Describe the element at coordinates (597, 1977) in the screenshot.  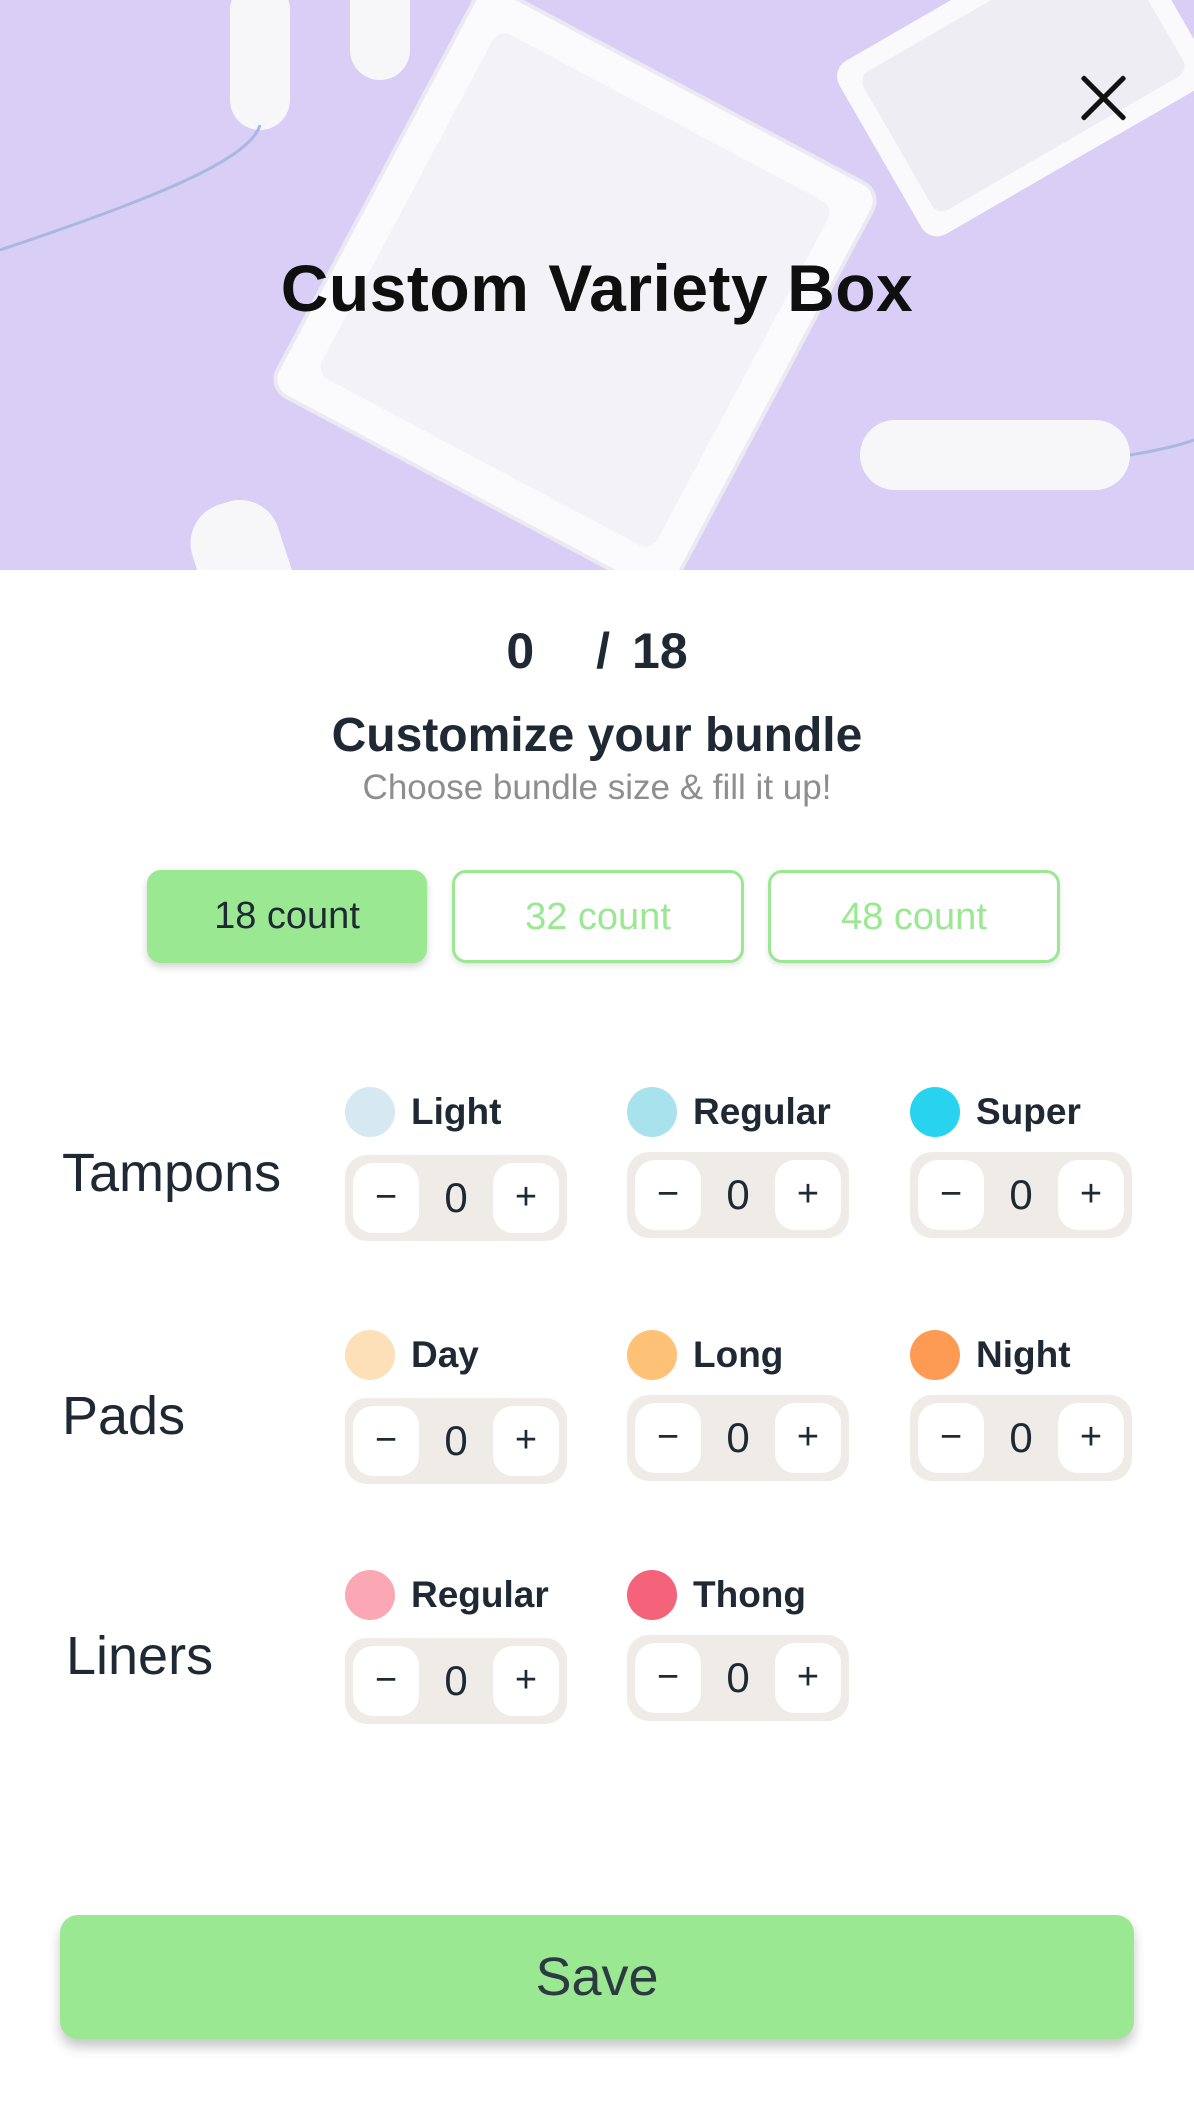
I see `save-button: Save` at that location.